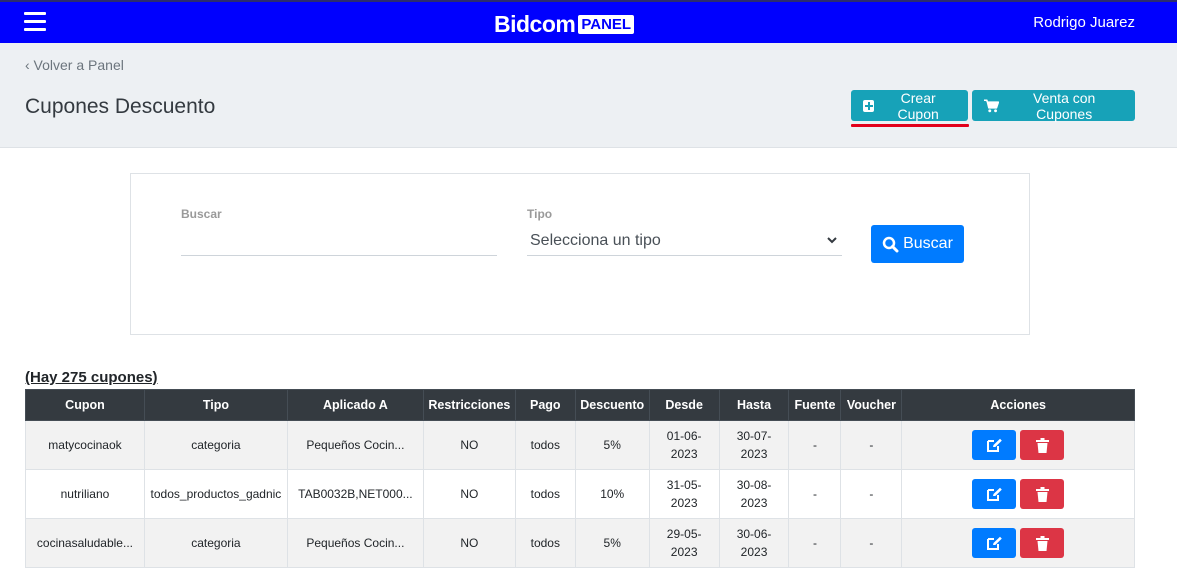  What do you see at coordinates (754, 543) in the screenshot?
I see `cell-hasta: 30-06- 2023` at bounding box center [754, 543].